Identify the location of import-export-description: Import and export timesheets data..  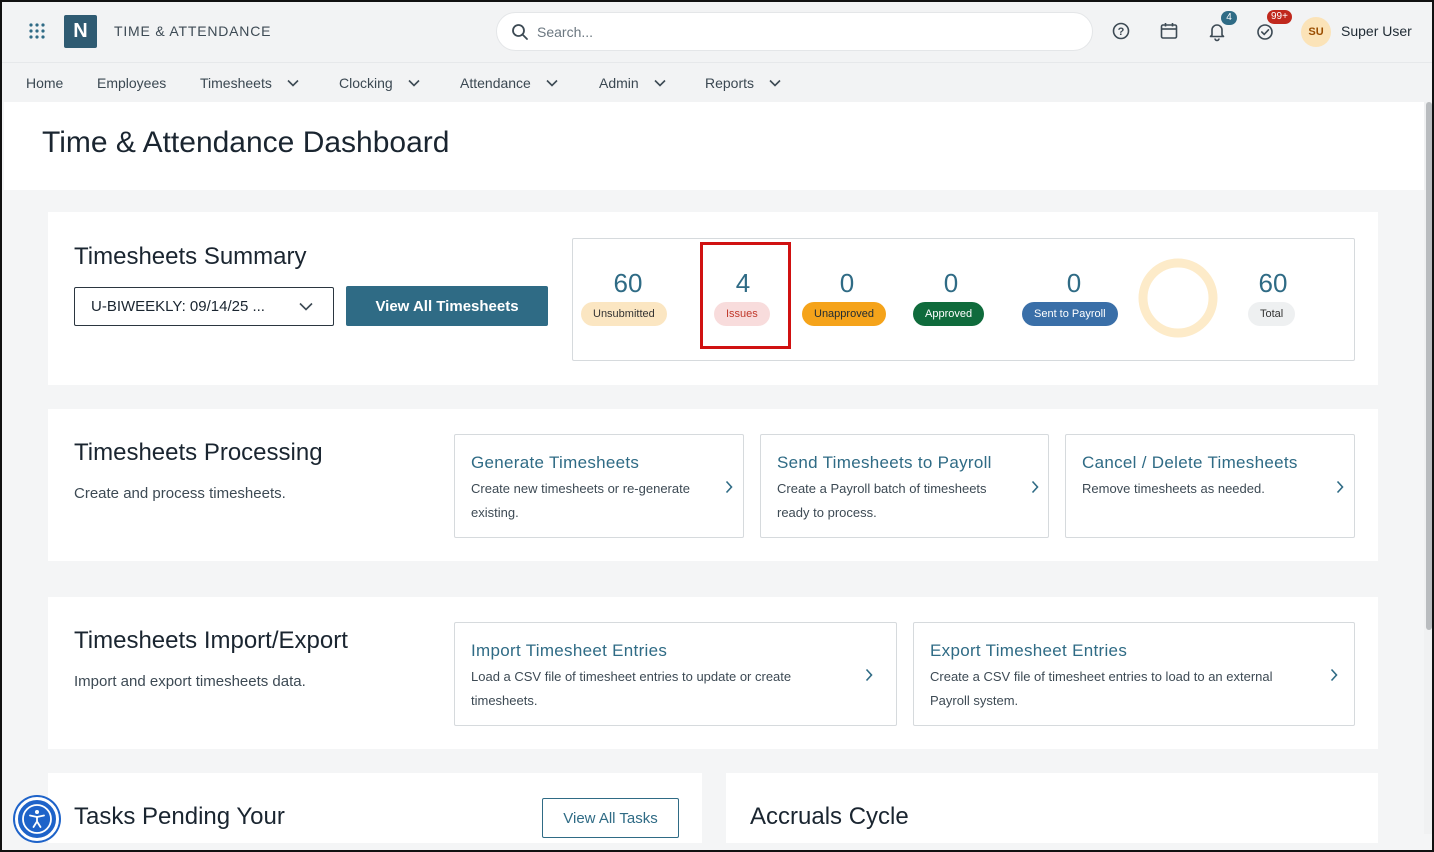
(190, 681).